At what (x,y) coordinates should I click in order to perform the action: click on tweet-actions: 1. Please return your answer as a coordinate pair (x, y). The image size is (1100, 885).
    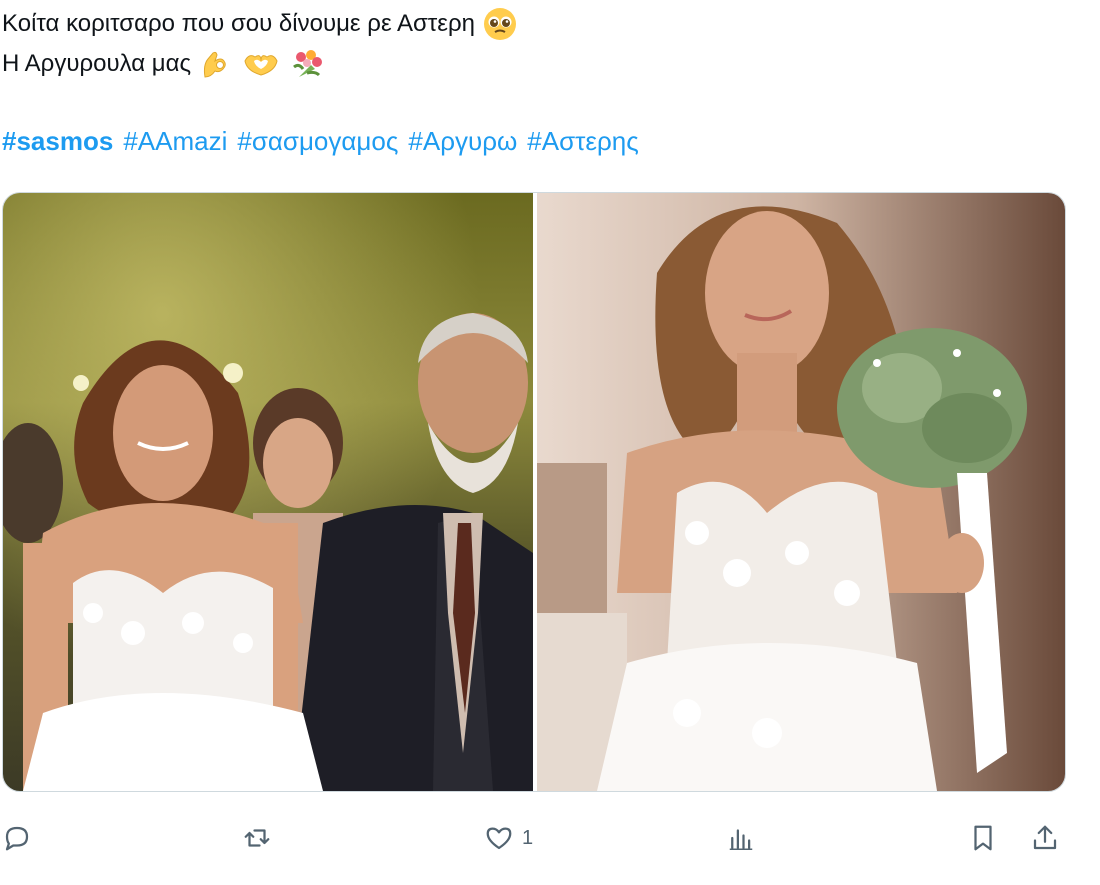
    Looking at the image, I should click on (550, 838).